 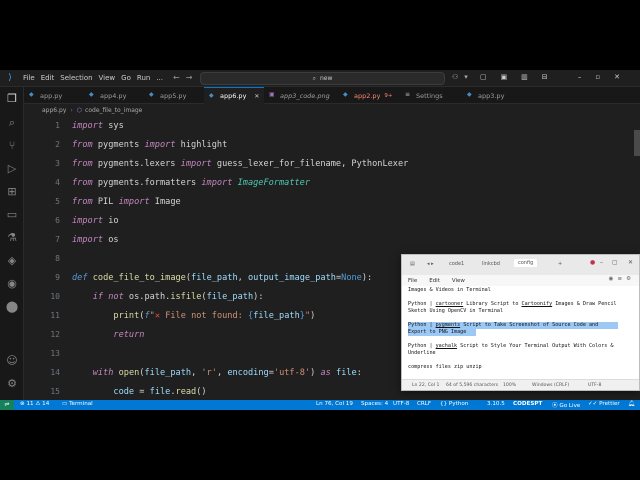 I want to click on search-icon: ⌕, so click(x=12, y=123).